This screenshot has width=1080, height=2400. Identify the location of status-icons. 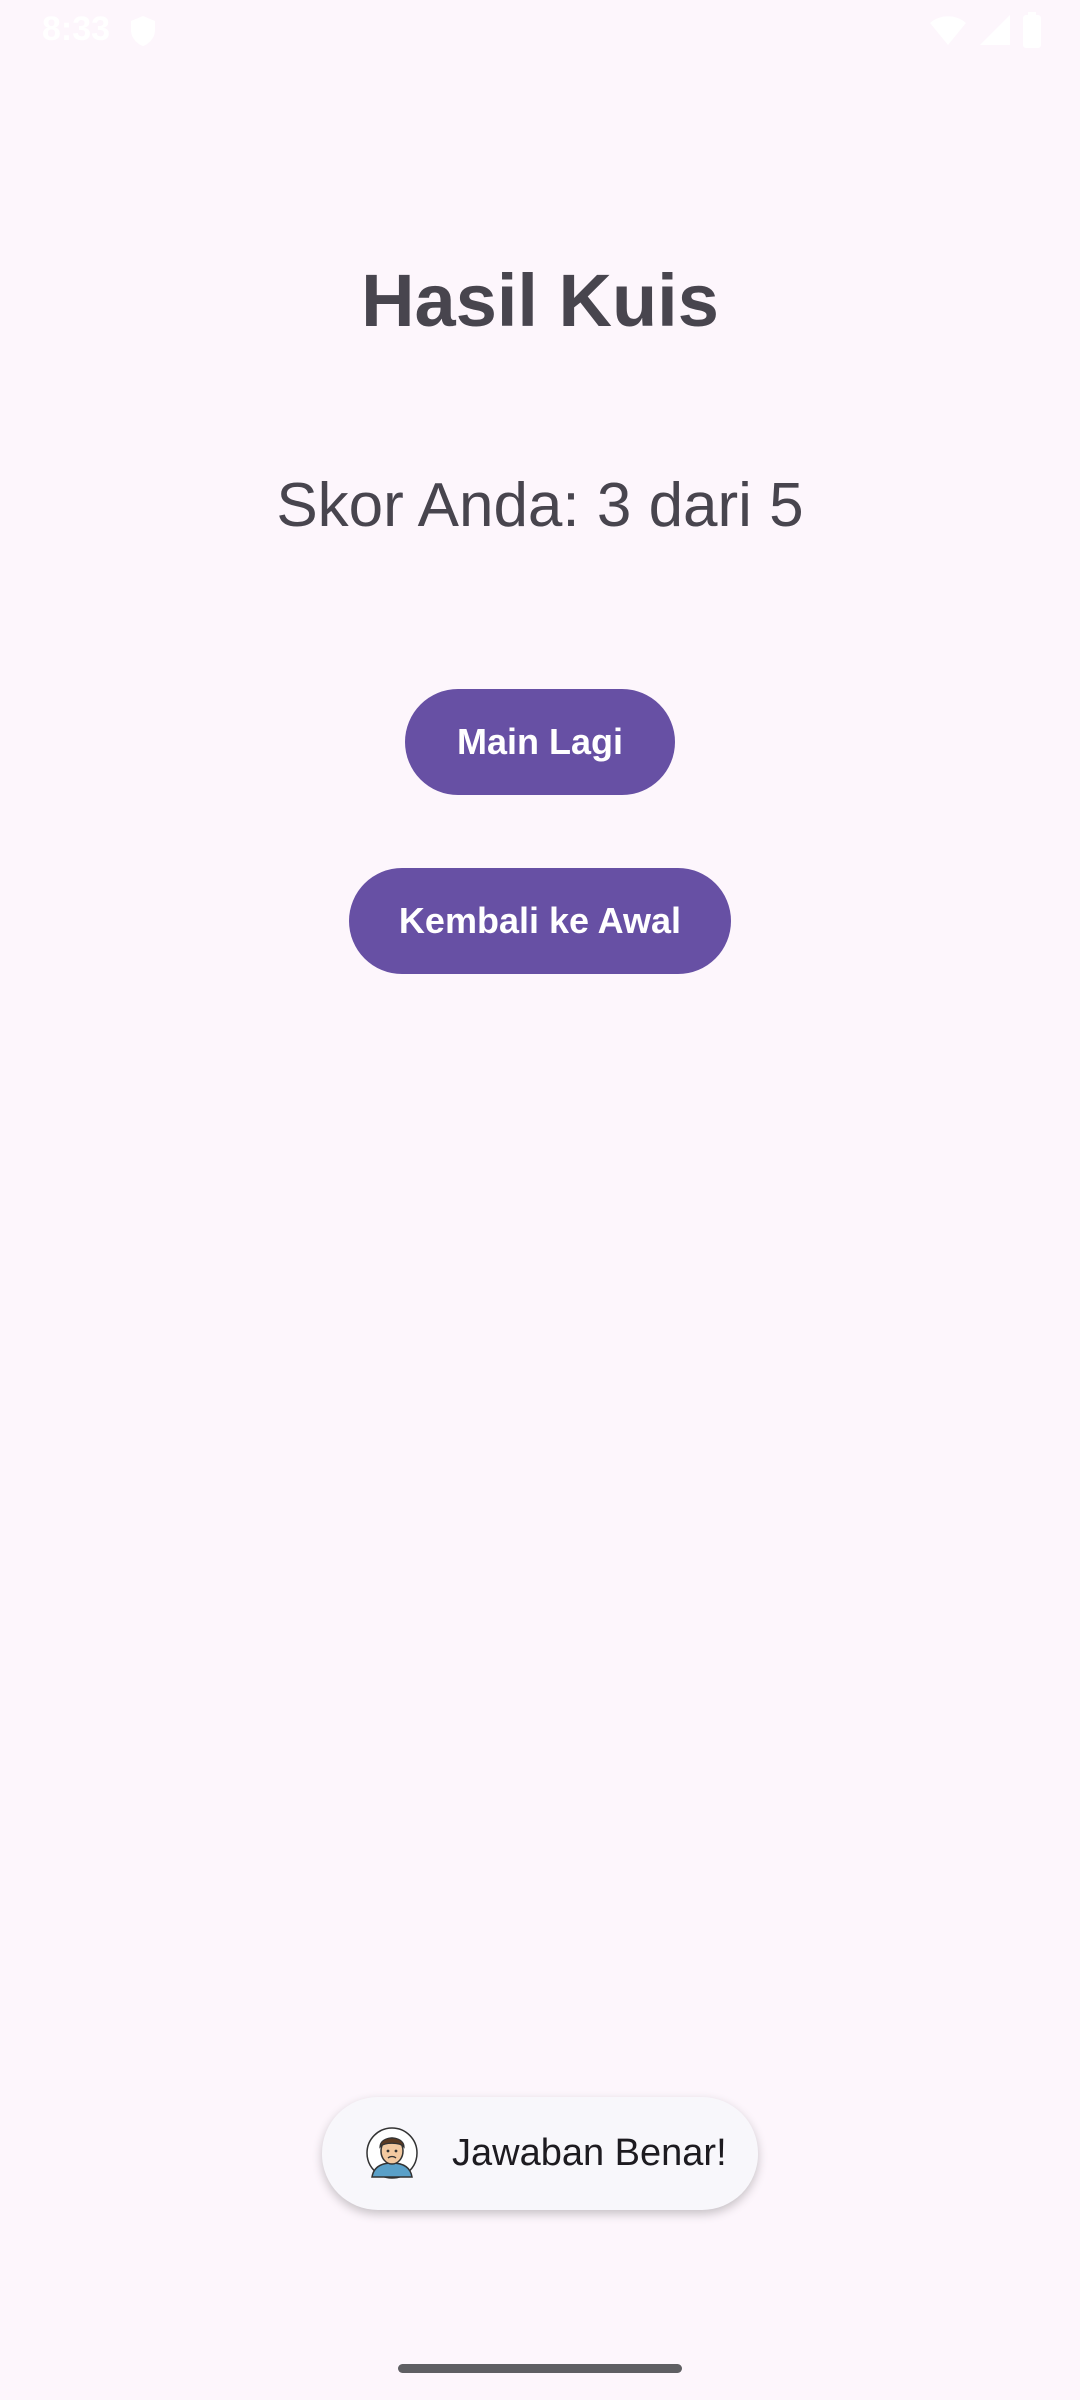
(985, 30).